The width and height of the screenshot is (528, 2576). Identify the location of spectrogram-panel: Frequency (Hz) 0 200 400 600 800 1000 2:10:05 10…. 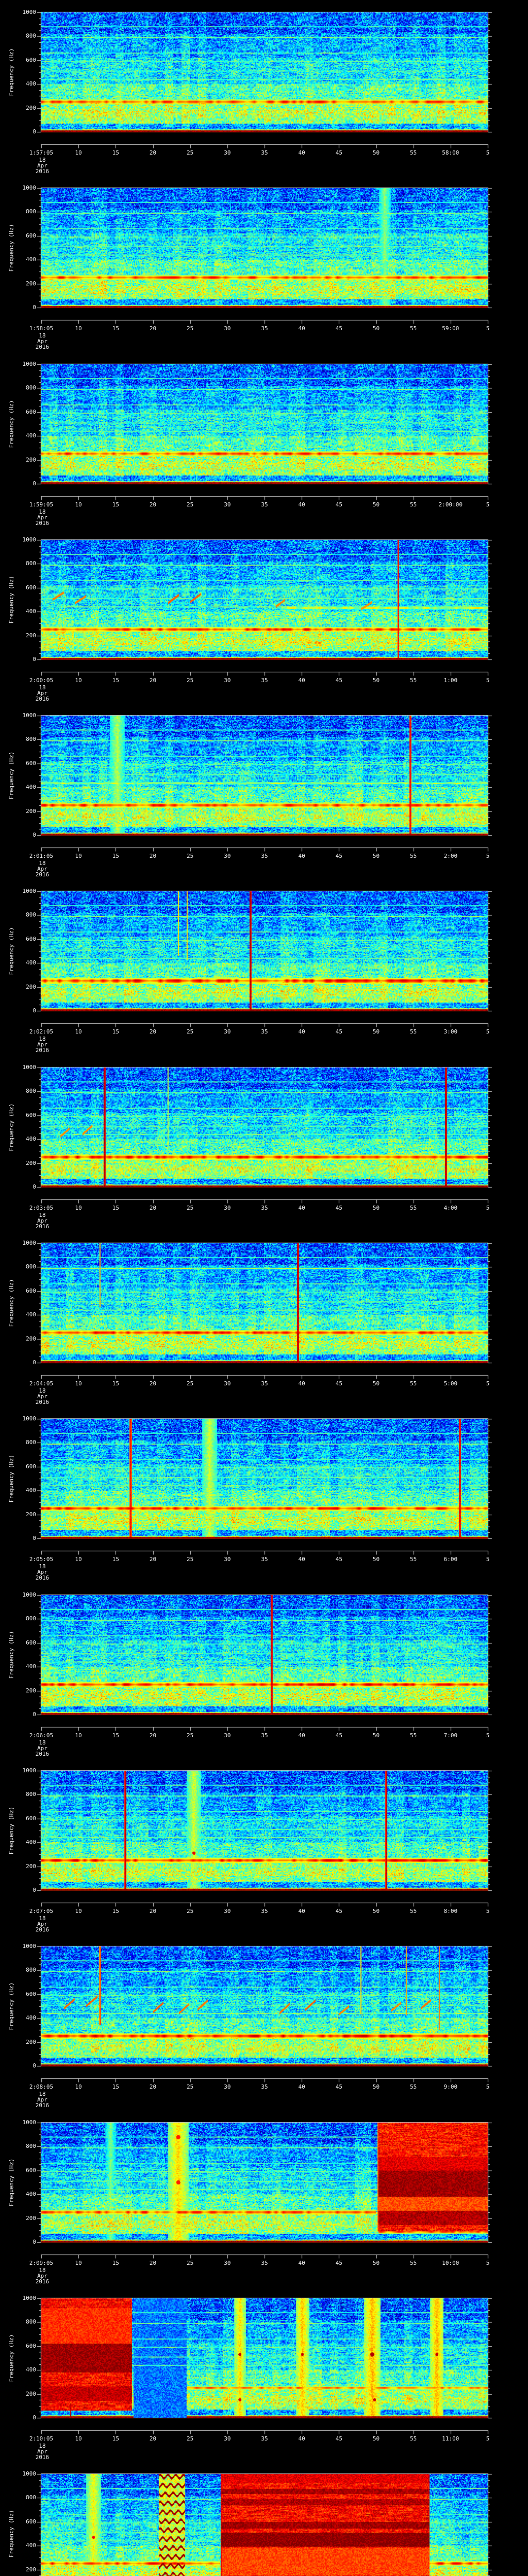
(264, 2374).